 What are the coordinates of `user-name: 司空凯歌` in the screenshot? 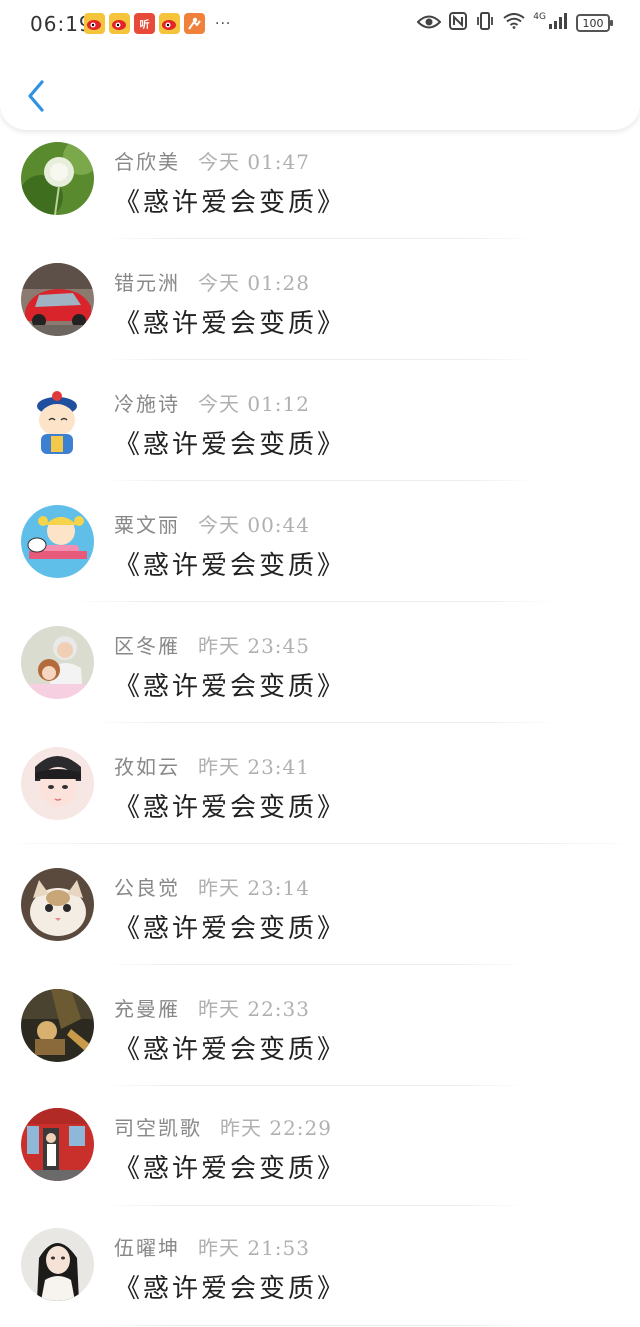 It's located at (158, 1128).